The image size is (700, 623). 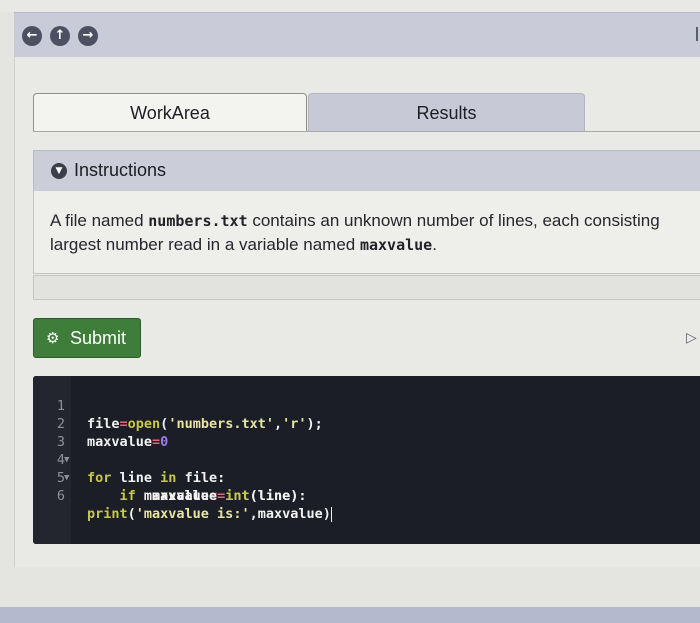 I want to click on up-arrow-icon: ↑, so click(x=60, y=36).